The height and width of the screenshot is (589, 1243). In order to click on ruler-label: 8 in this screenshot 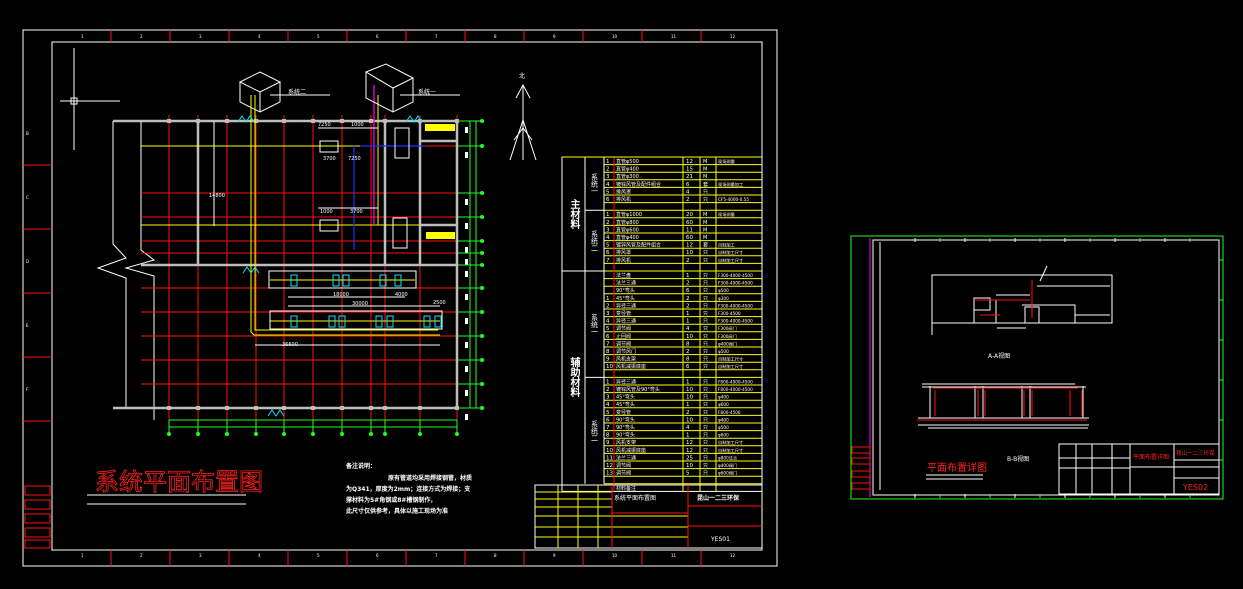, I will do `click(495, 36)`.